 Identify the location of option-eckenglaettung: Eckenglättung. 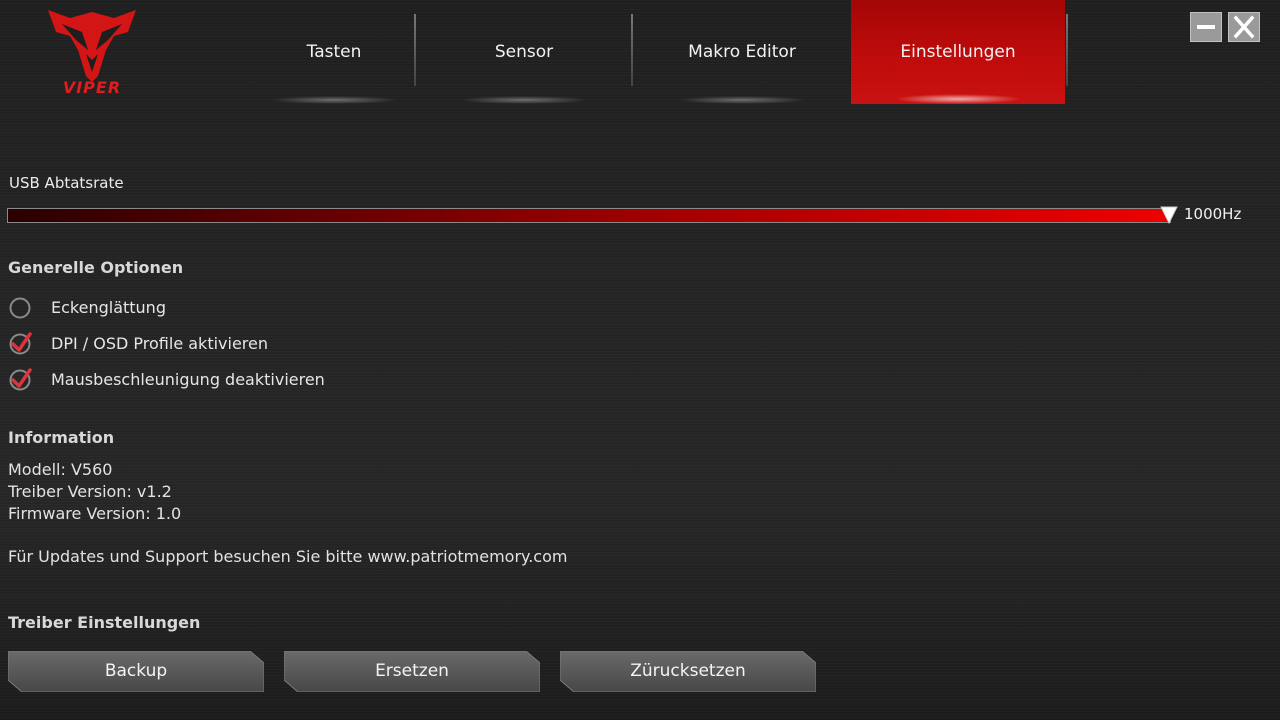
(188, 308).